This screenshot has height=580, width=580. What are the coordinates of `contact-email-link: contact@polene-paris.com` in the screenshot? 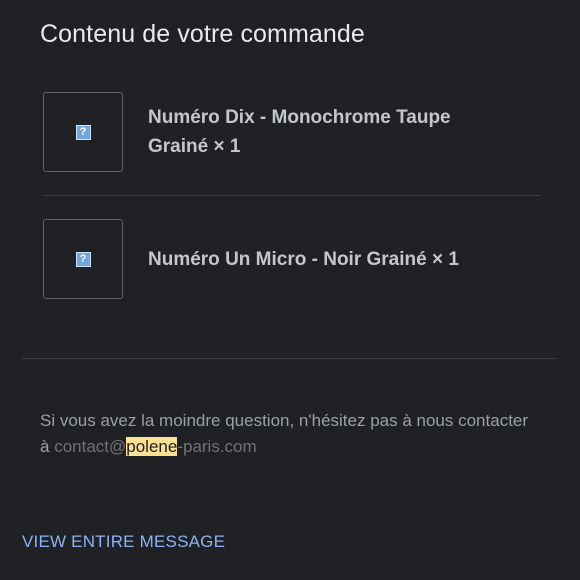 It's located at (155, 446).